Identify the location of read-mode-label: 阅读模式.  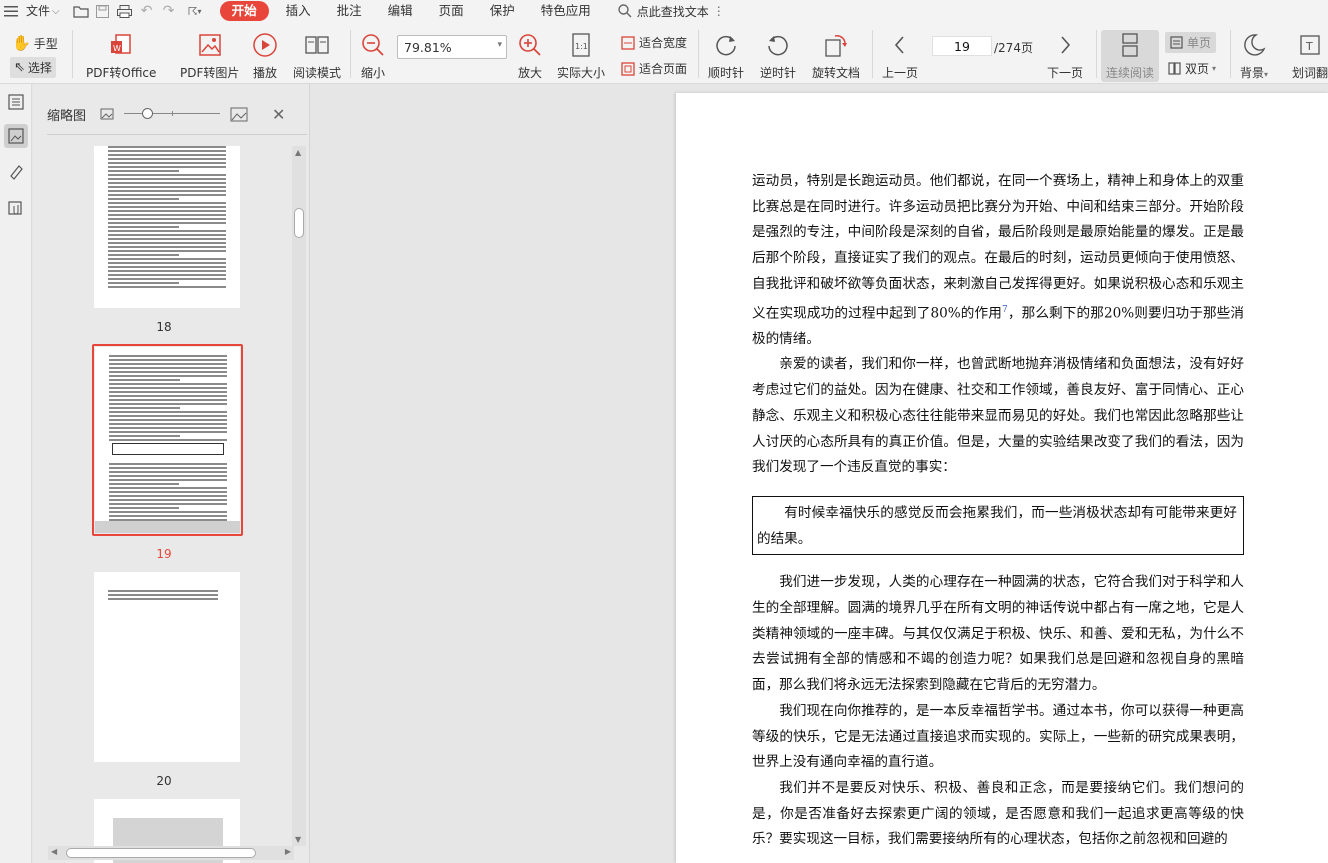
(317, 73).